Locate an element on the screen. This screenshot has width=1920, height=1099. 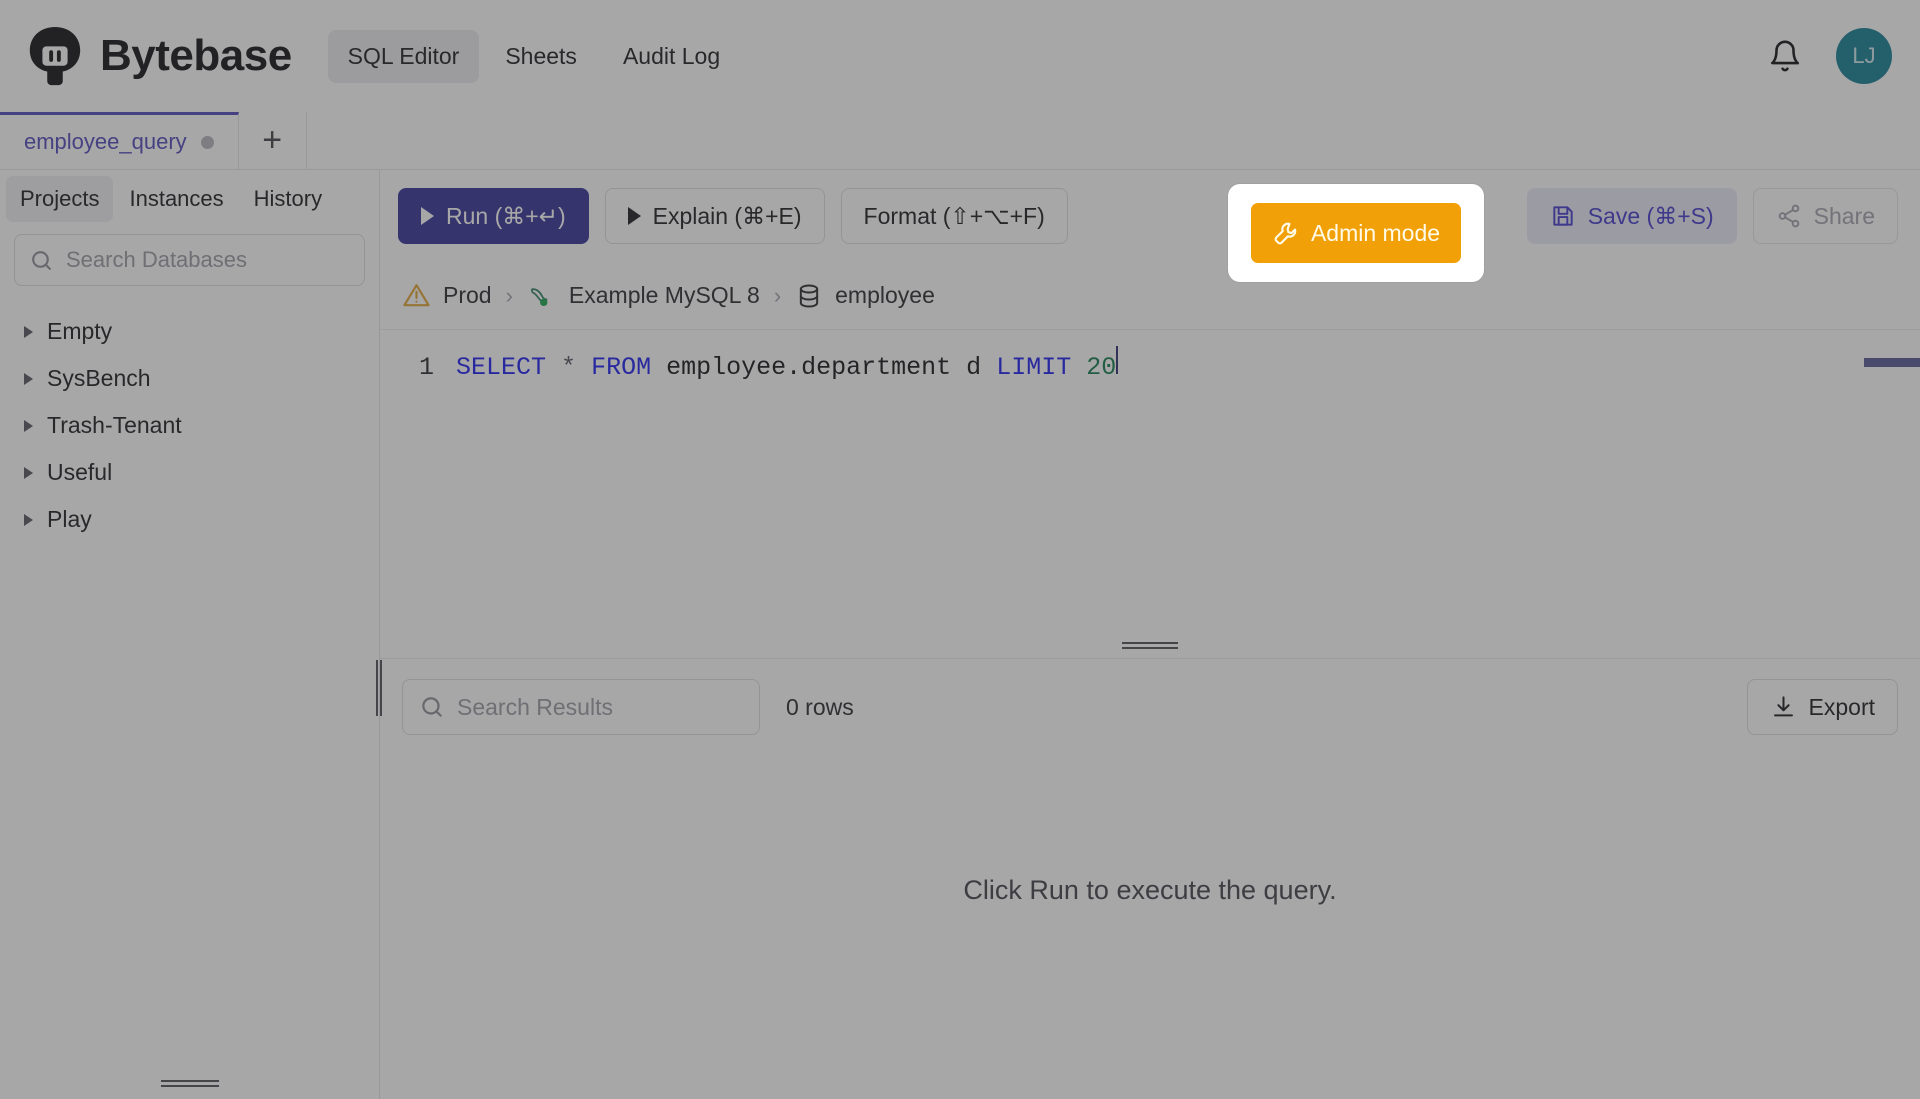
sql-token-alias: d is located at coordinates (974, 367).